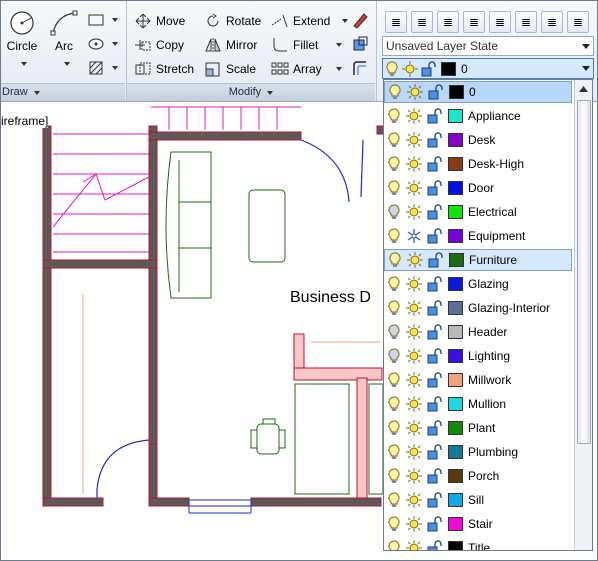 This screenshot has width=598, height=561. Describe the element at coordinates (102, 44) in the screenshot. I see `ellipse-button` at that location.